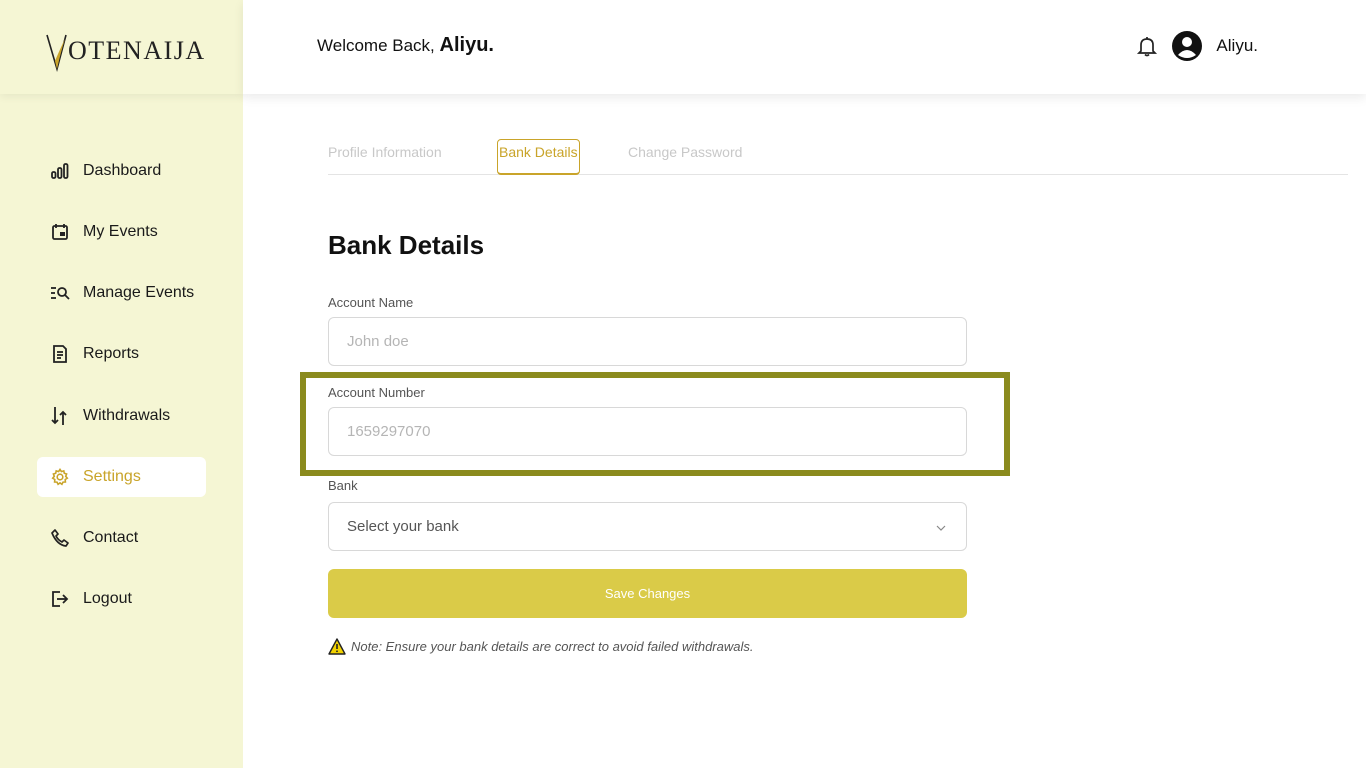 The width and height of the screenshot is (1366, 768). I want to click on sidebar-item-logout: Logout, so click(121, 599).